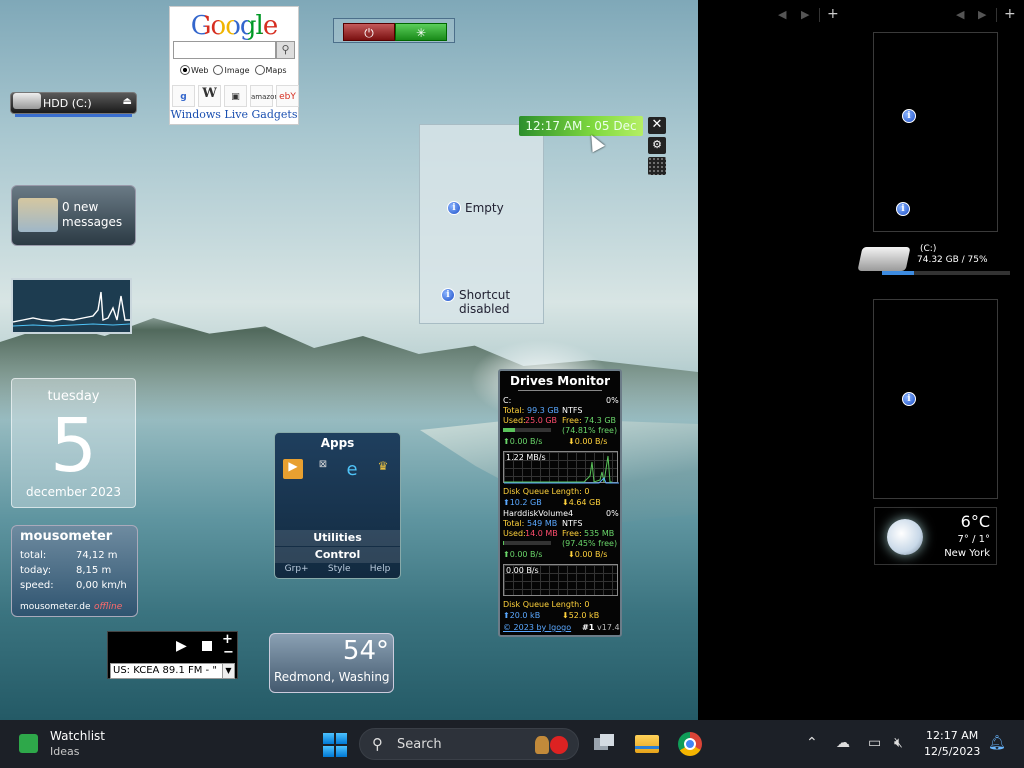 Image resolution: width=1024 pixels, height=768 pixels. I want to click on sidebar-gadget-panel-1: i i, so click(935, 132).